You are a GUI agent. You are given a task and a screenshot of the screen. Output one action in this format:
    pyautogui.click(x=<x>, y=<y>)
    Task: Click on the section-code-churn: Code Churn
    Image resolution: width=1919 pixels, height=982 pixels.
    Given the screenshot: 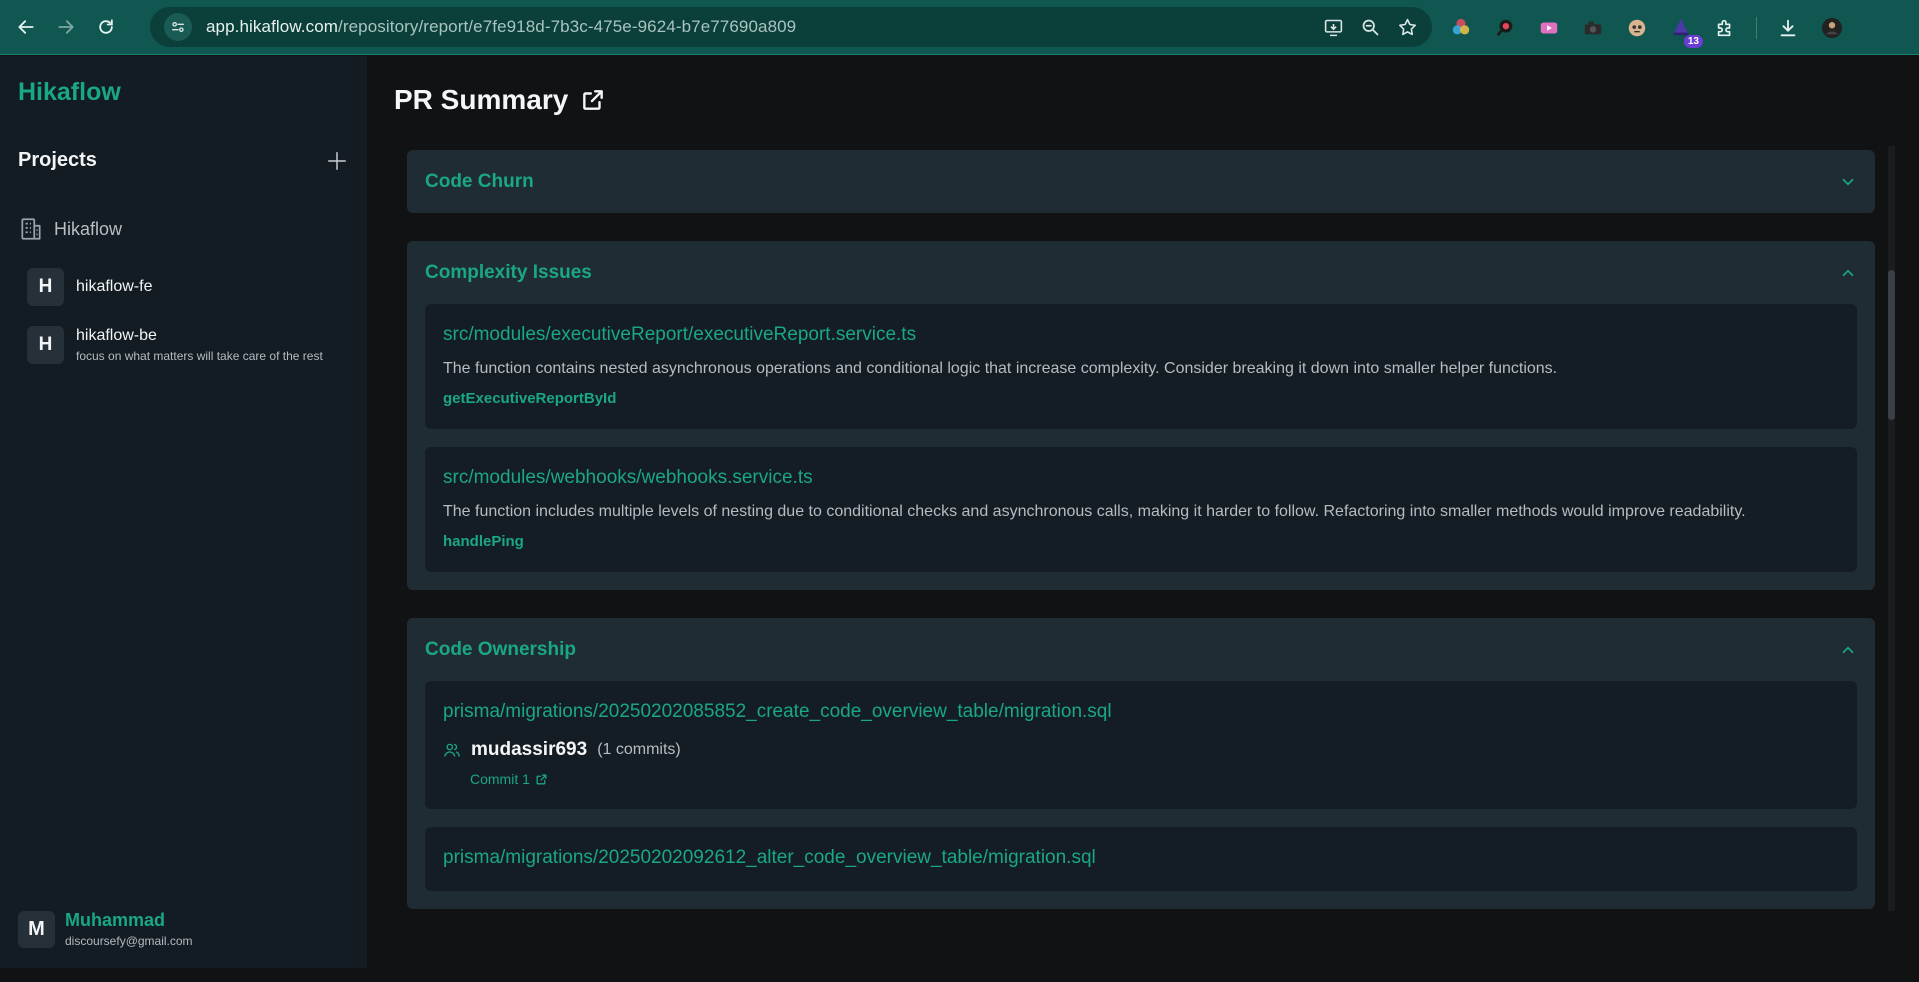 What is the action you would take?
    pyautogui.click(x=1141, y=181)
    